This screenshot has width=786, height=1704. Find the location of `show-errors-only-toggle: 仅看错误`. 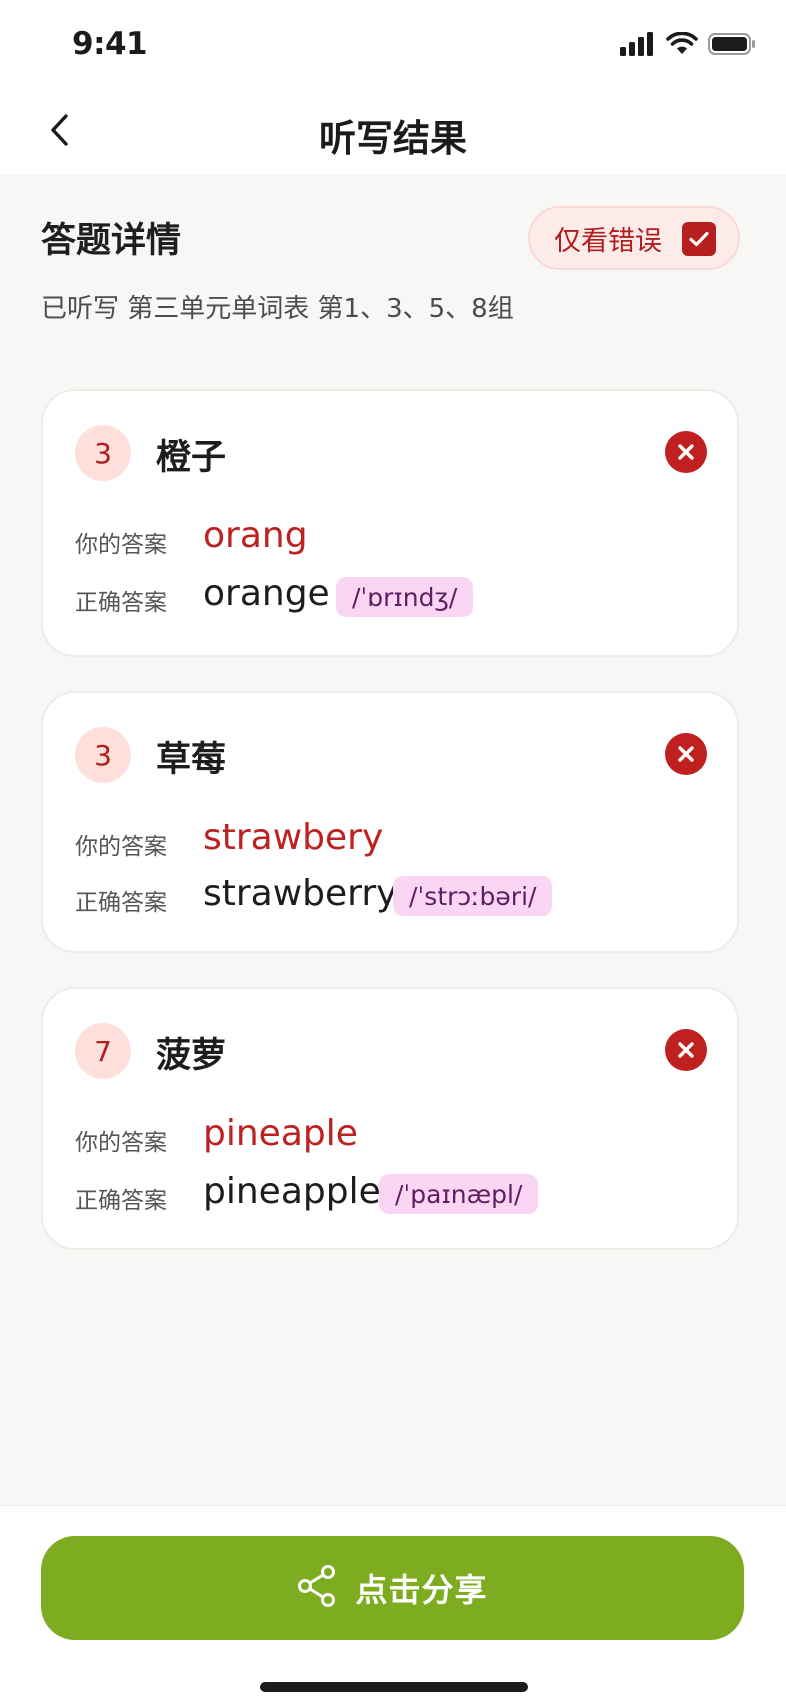

show-errors-only-toggle: 仅看错误 is located at coordinates (634, 238).